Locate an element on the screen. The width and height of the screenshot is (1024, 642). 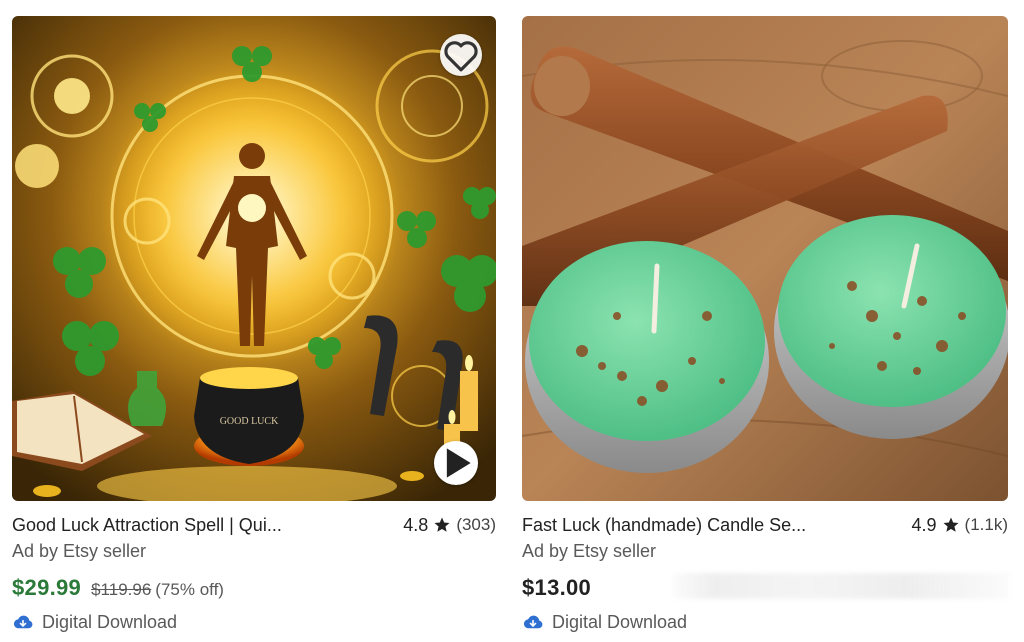
review-count: (303) is located at coordinates (476, 524).